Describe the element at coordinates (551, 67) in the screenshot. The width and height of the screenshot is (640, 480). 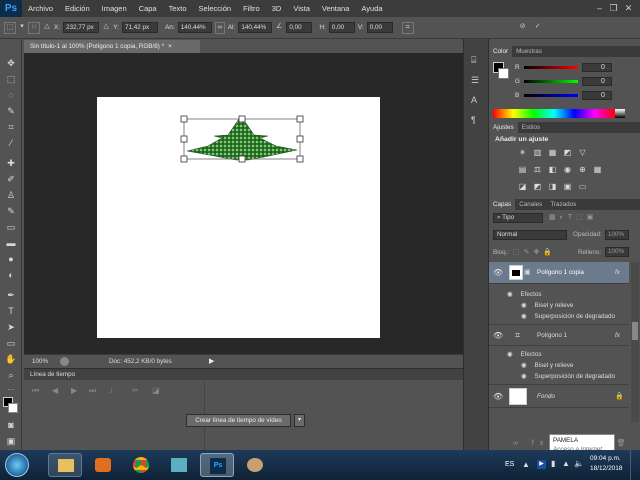
I see `r-slider` at that location.